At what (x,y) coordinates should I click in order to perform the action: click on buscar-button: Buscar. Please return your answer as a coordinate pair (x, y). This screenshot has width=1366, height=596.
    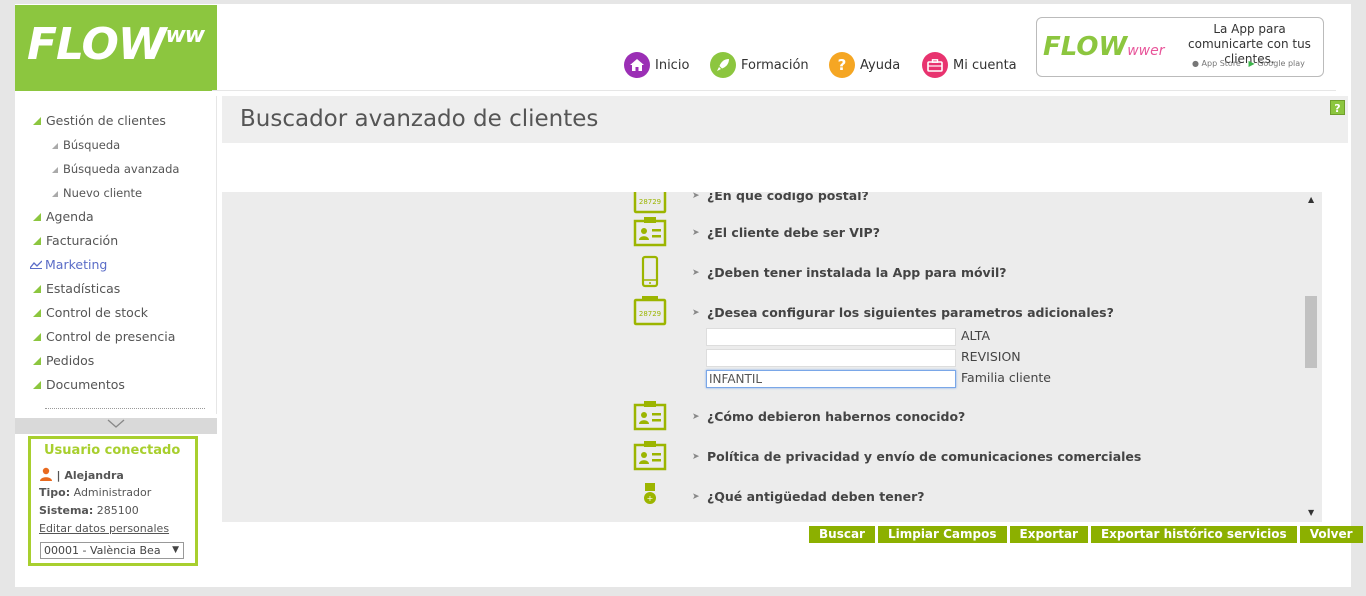
    Looking at the image, I should click on (842, 534).